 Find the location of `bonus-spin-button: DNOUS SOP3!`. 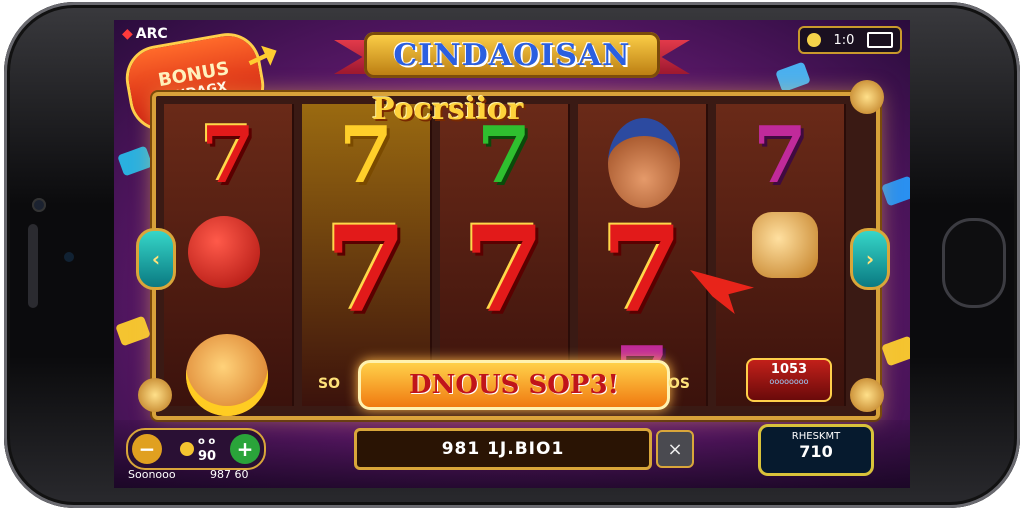

bonus-spin-button: DNOUS SOP3! is located at coordinates (514, 385).